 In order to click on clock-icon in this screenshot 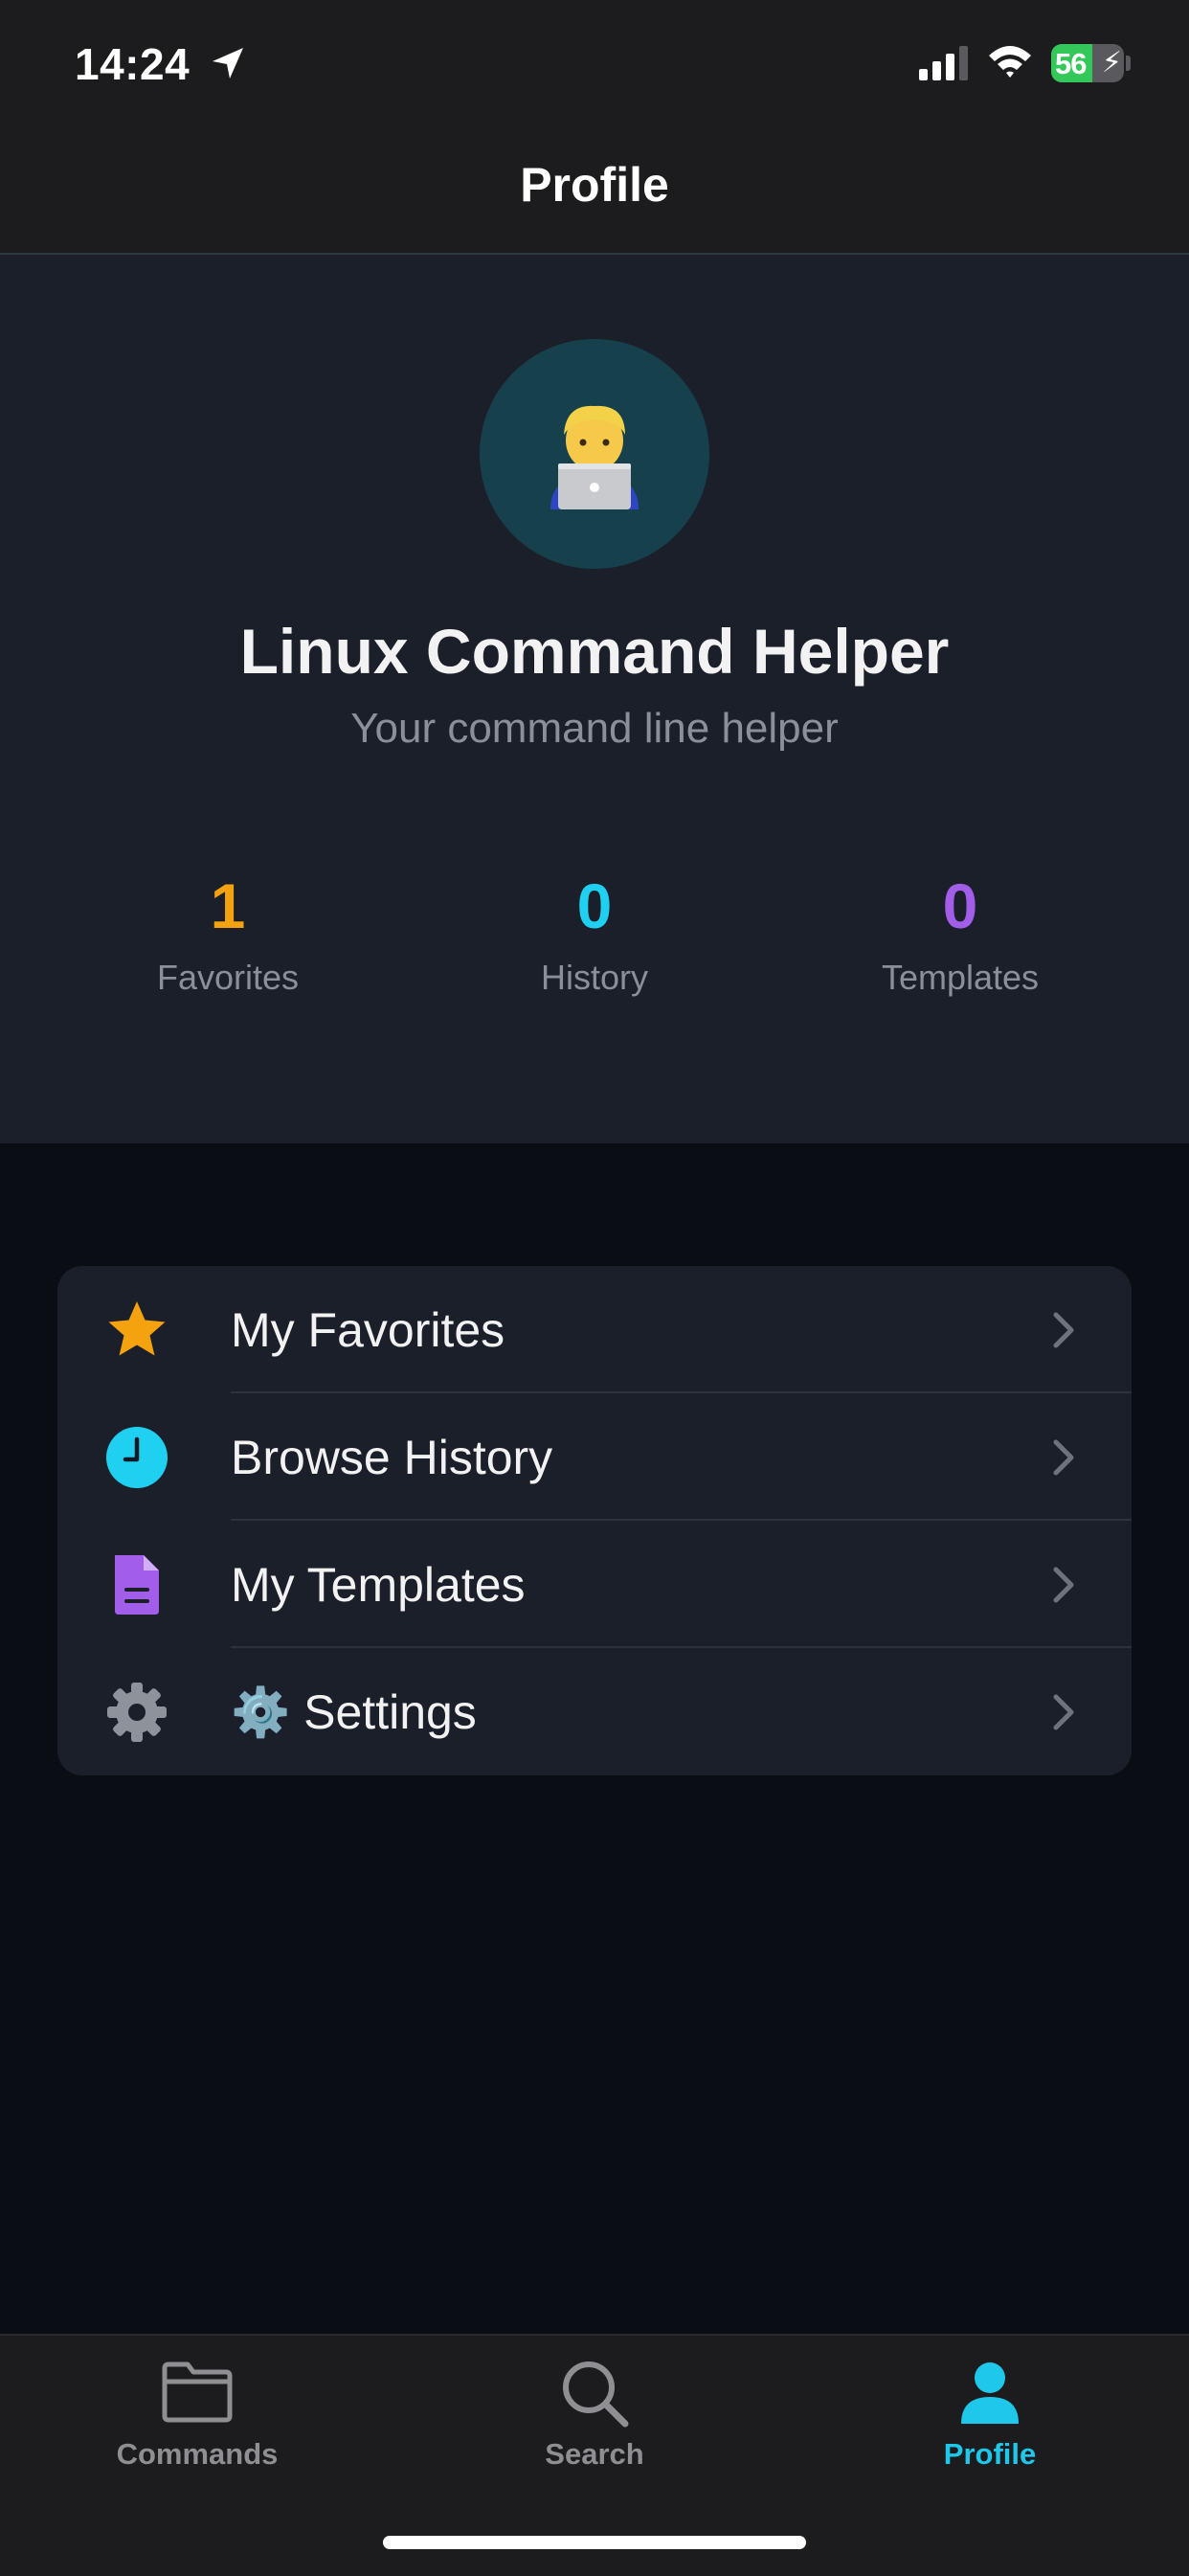, I will do `click(137, 1457)`.